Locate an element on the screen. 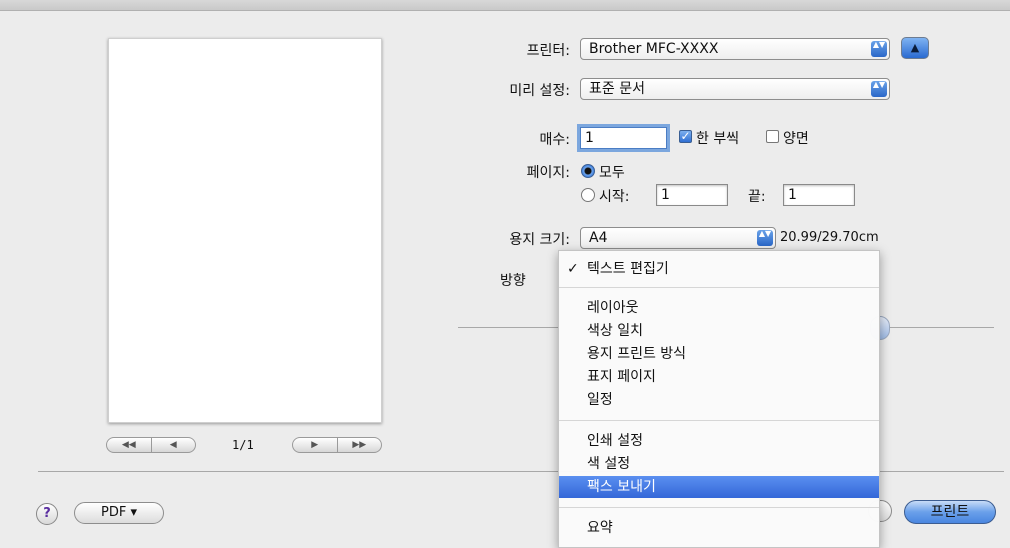 This screenshot has width=1010, height=548. menu-item-paper-handling: 용지 프린트 방식 is located at coordinates (719, 354).